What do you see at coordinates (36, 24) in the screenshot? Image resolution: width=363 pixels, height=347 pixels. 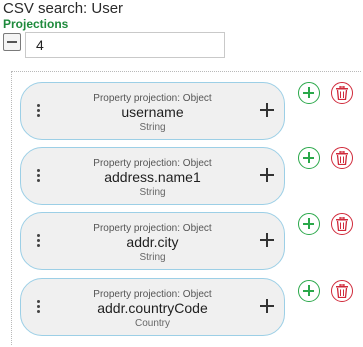 I see `projections-label: Projections` at bounding box center [36, 24].